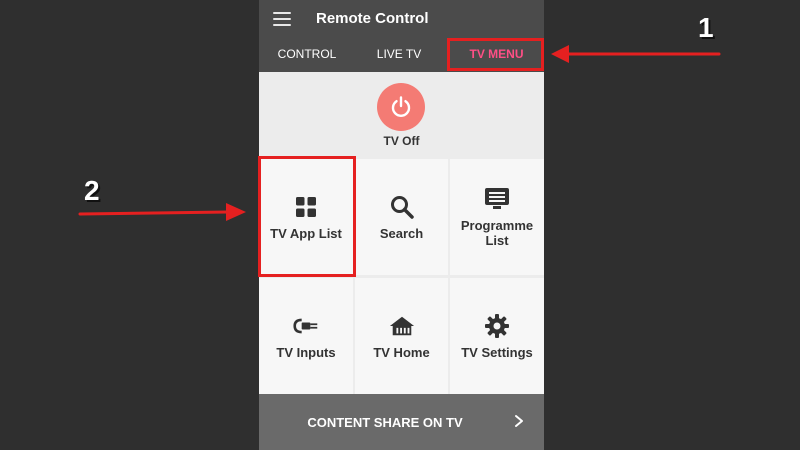 The width and height of the screenshot is (800, 450). What do you see at coordinates (706, 27) in the screenshot?
I see `annotation-number-1: 1` at bounding box center [706, 27].